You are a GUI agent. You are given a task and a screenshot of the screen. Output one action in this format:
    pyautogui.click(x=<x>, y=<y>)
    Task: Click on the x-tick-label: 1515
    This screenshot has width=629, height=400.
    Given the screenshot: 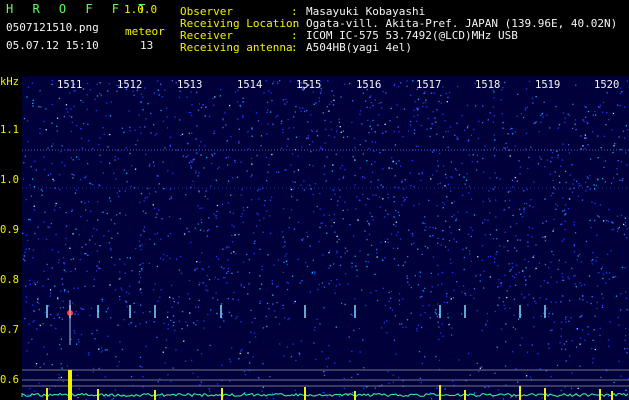 What is the action you would take?
    pyautogui.click(x=309, y=85)
    